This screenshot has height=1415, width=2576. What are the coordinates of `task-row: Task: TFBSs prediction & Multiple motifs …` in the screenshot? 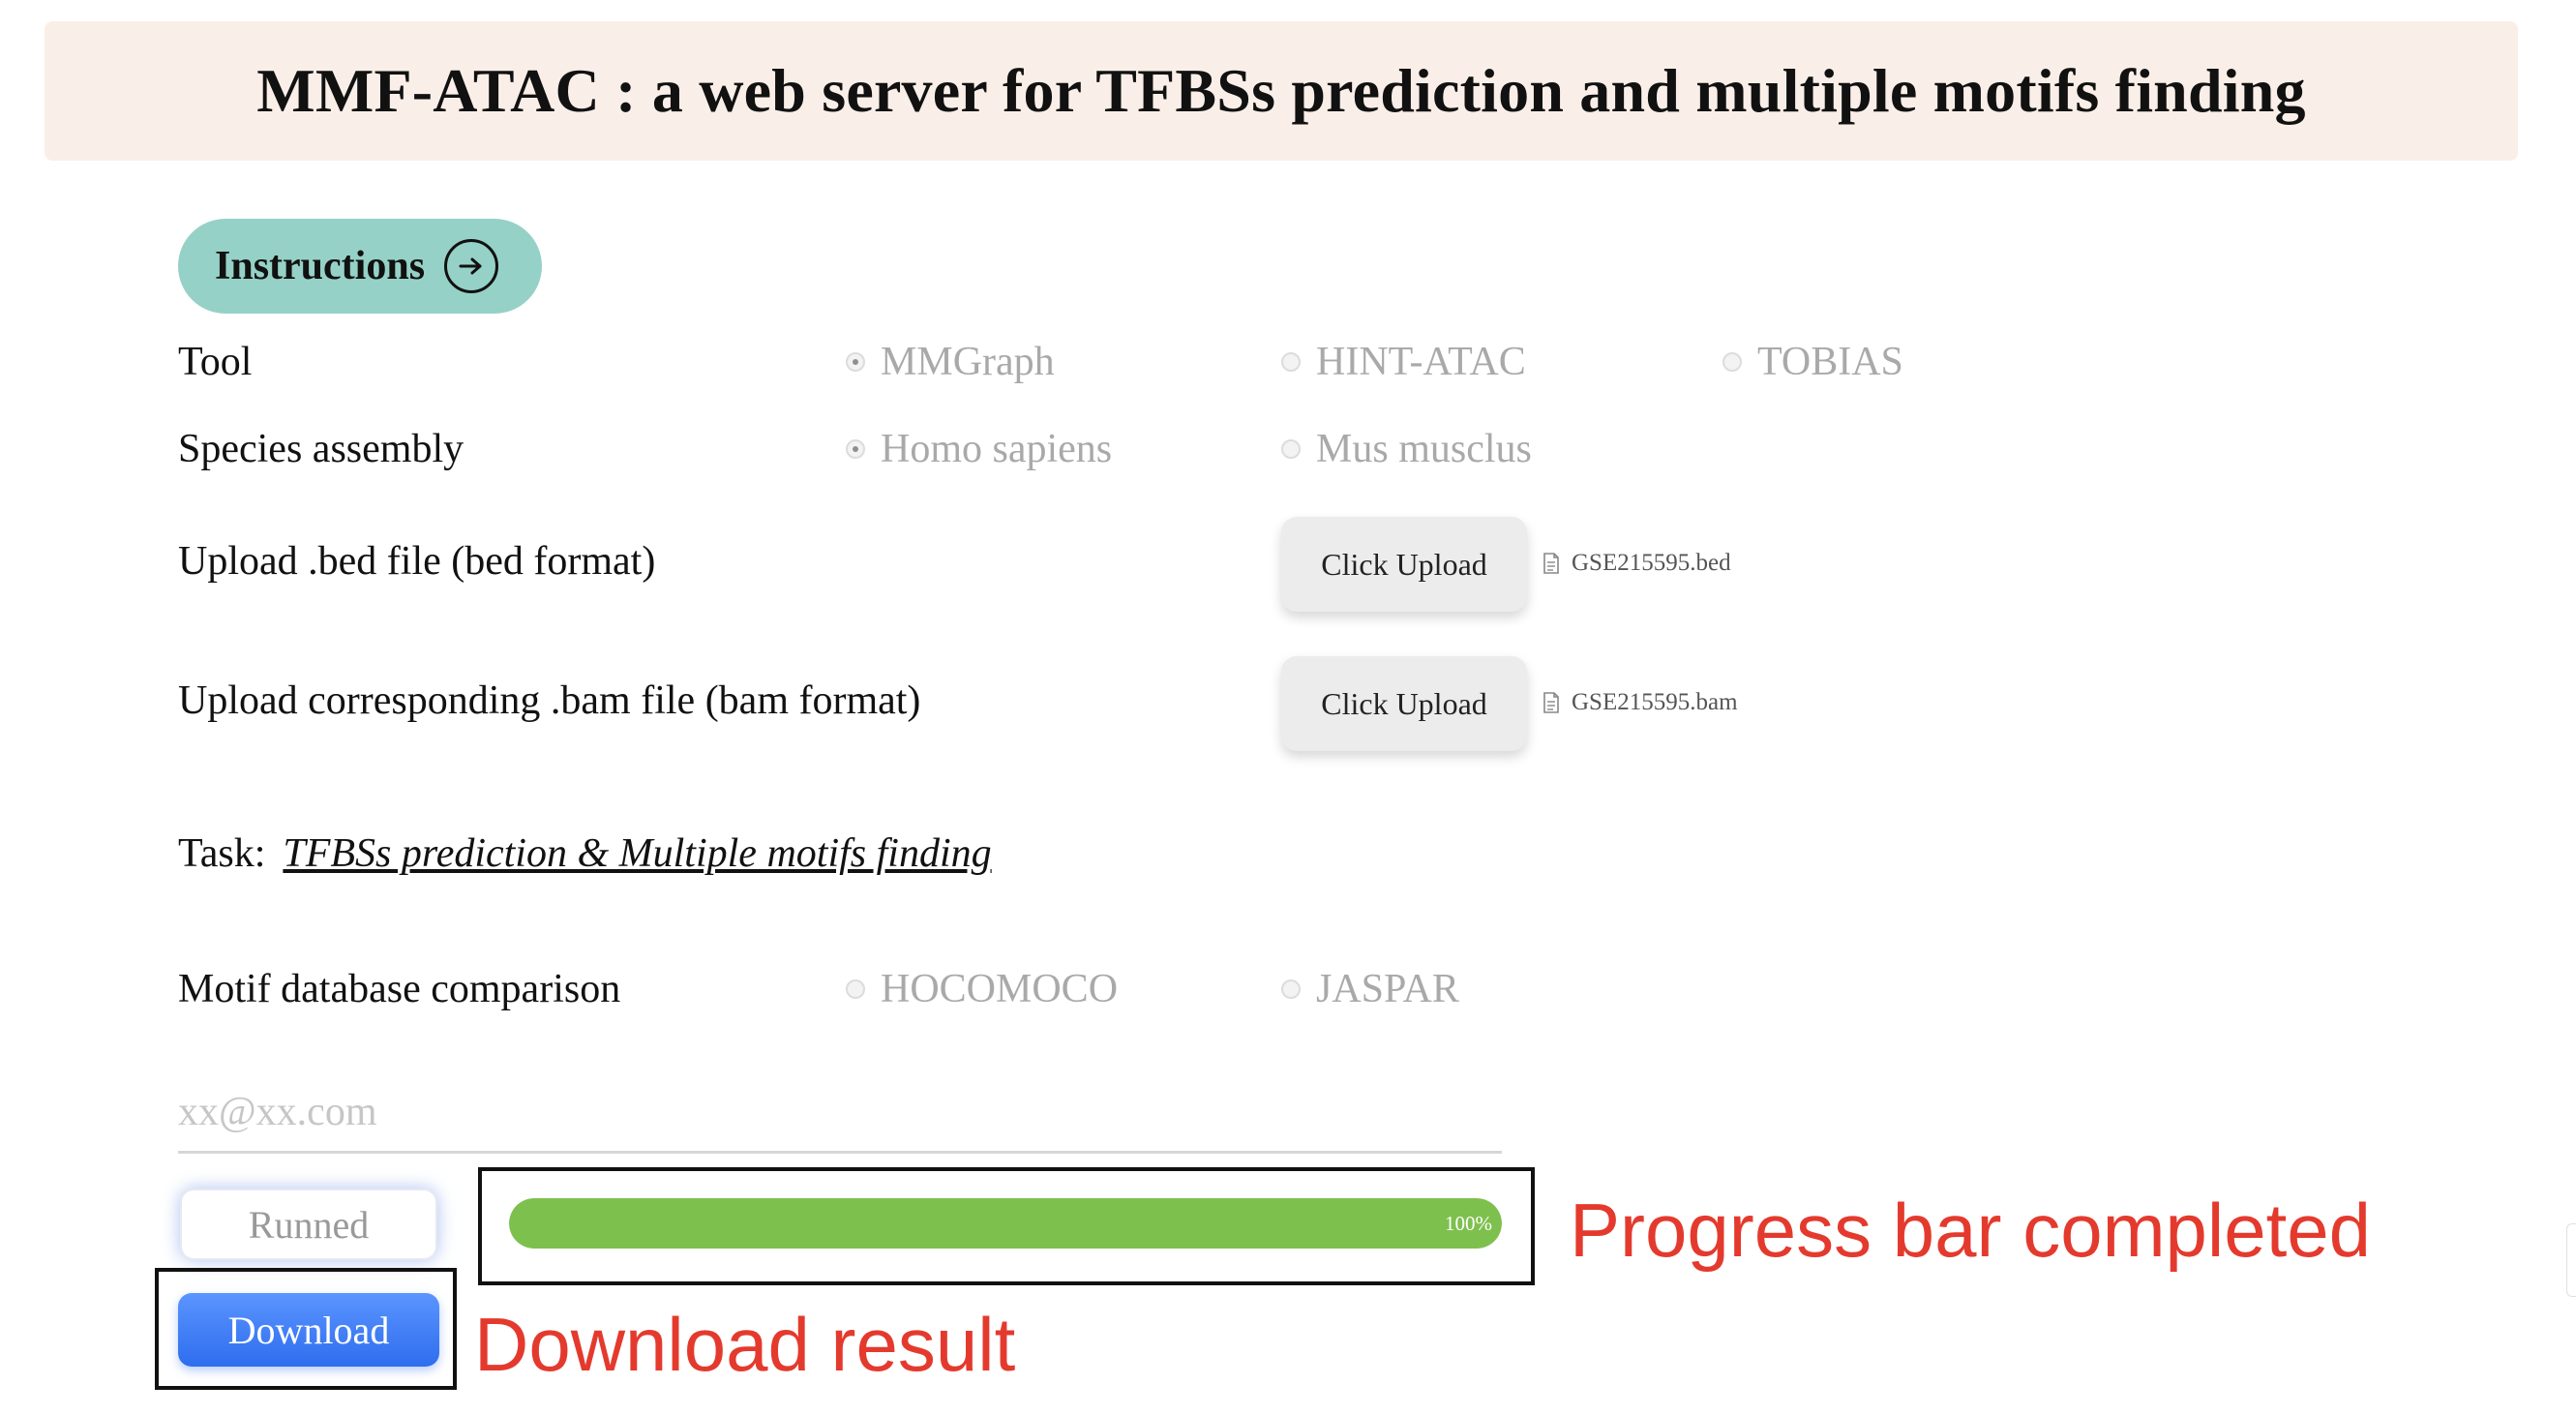 It's located at (585, 853).